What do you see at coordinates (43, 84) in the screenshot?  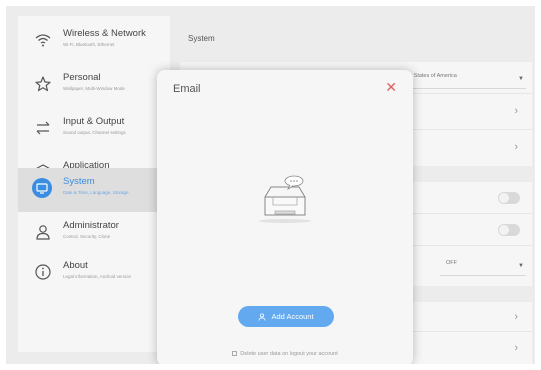 I see `star-icon` at bounding box center [43, 84].